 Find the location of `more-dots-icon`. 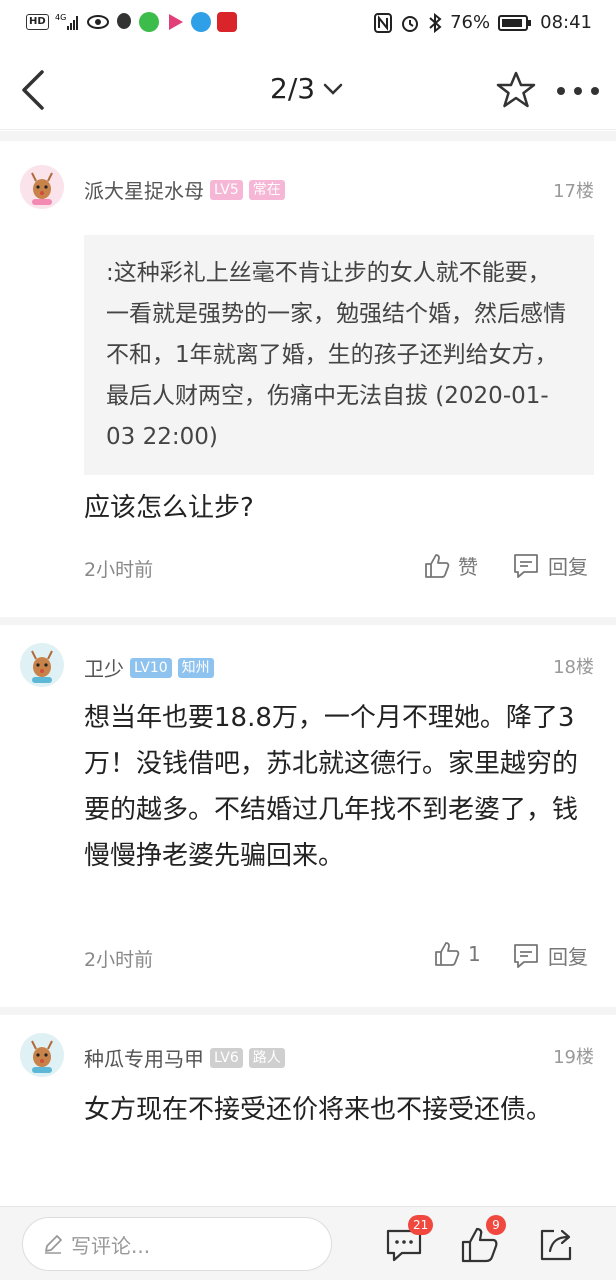

more-dots-icon is located at coordinates (578, 91).